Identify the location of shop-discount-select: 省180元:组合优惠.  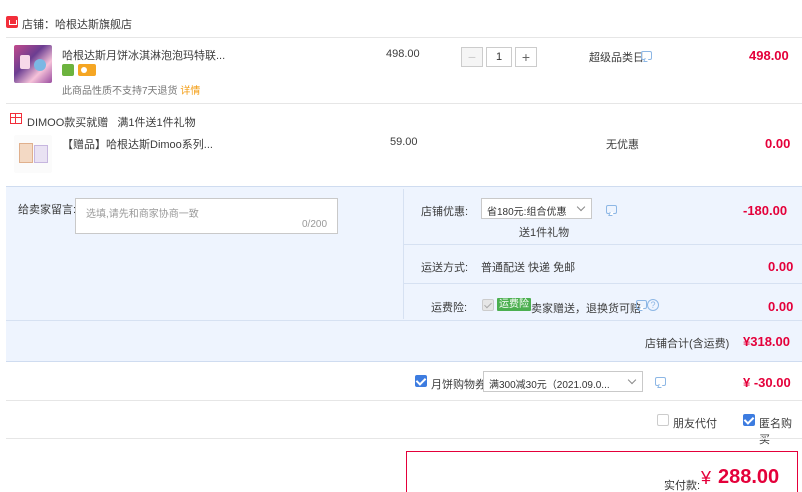
(536, 208).